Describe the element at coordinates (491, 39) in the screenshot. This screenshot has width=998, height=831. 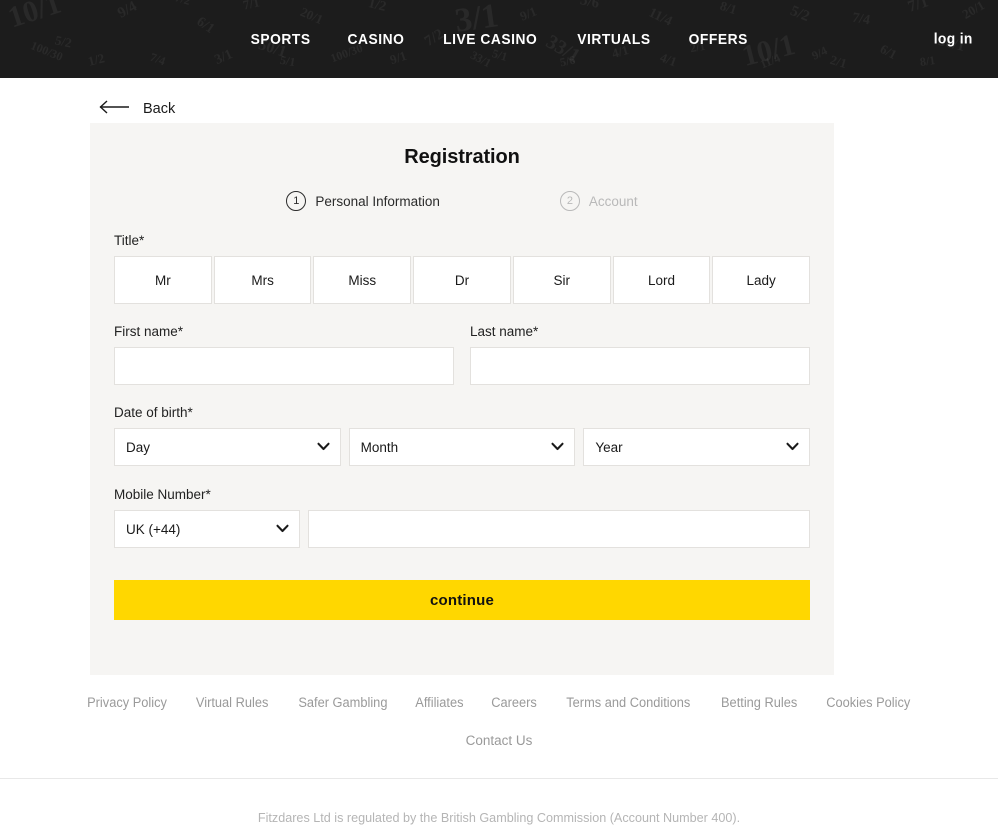
I see `nav-item-live-casino: LIVE CASINO` at that location.